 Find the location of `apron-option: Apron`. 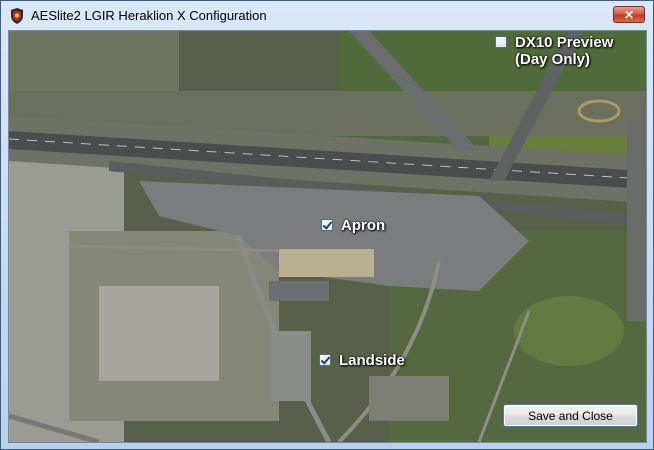

apron-option: Apron is located at coordinates (353, 225).